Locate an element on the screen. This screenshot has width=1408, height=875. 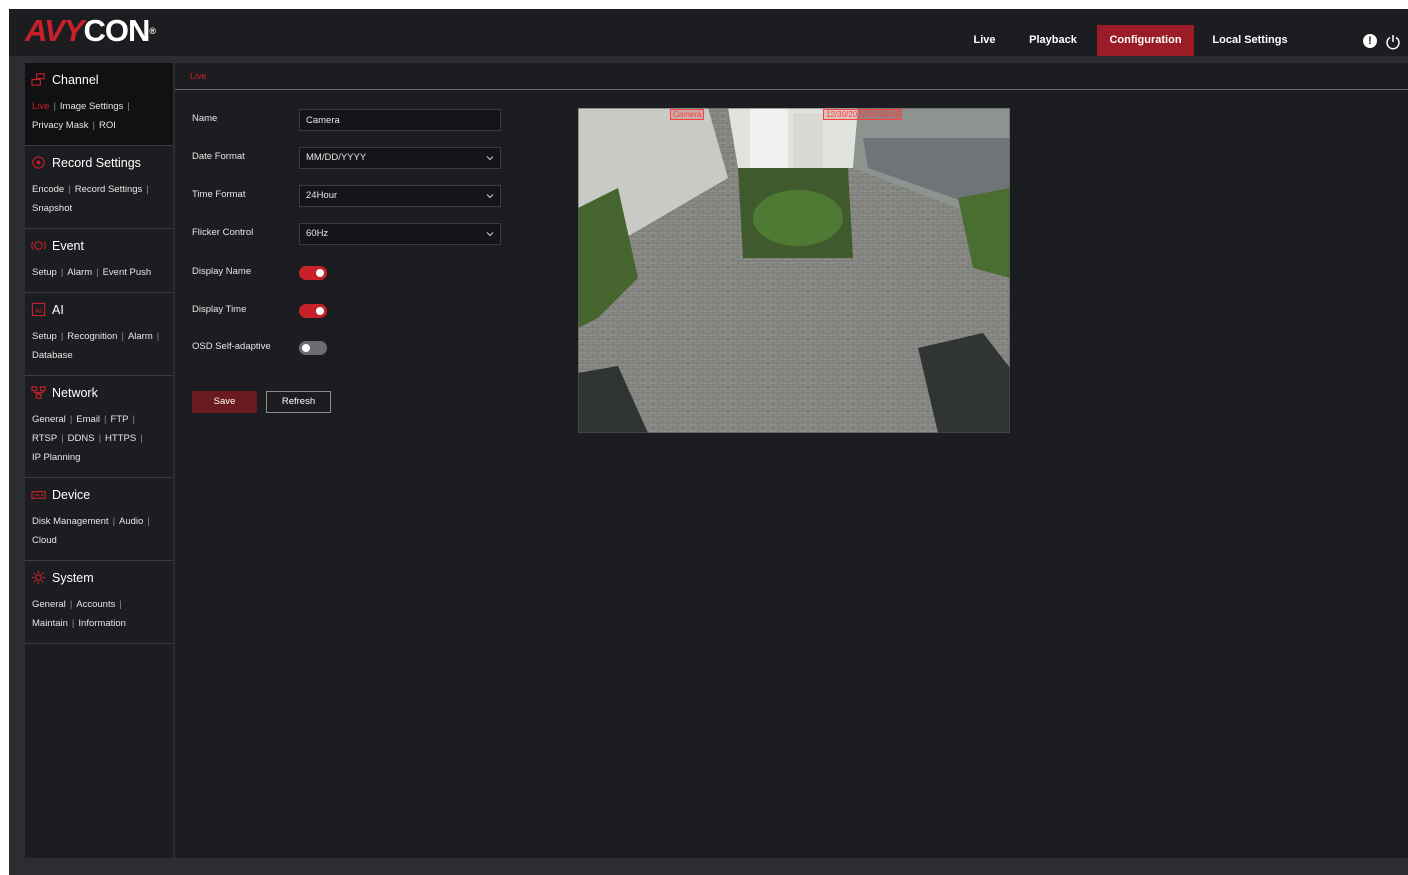
display-time-label: Display Time is located at coordinates (219, 309).